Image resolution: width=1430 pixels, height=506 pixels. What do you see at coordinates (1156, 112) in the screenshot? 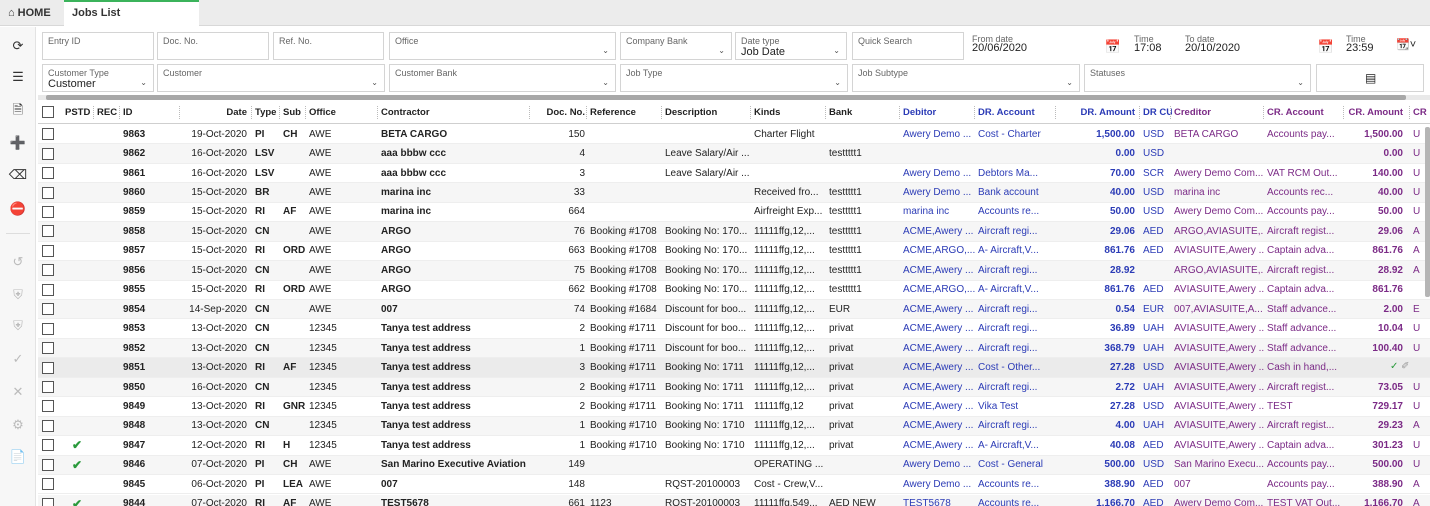
I see `column-header: DR CUR` at bounding box center [1156, 112].